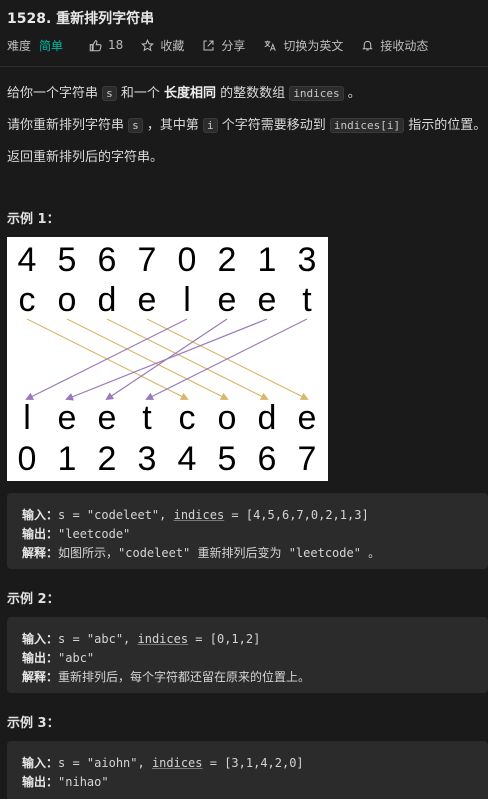 The height and width of the screenshot is (799, 488). What do you see at coordinates (267, 418) in the screenshot?
I see `bottom-char-label: d` at bounding box center [267, 418].